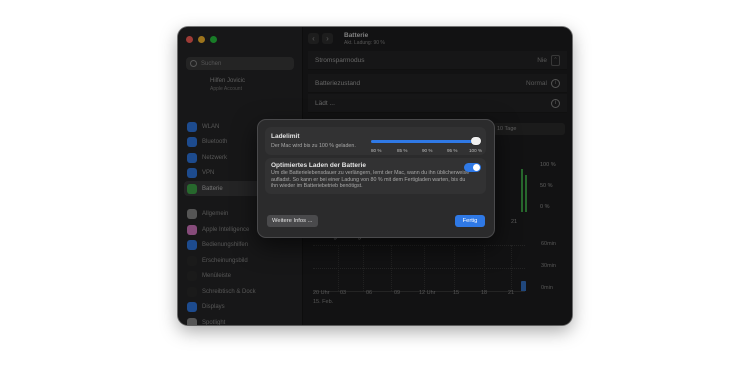  Describe the element at coordinates (472, 167) in the screenshot. I see `optimized-toggle` at that location.